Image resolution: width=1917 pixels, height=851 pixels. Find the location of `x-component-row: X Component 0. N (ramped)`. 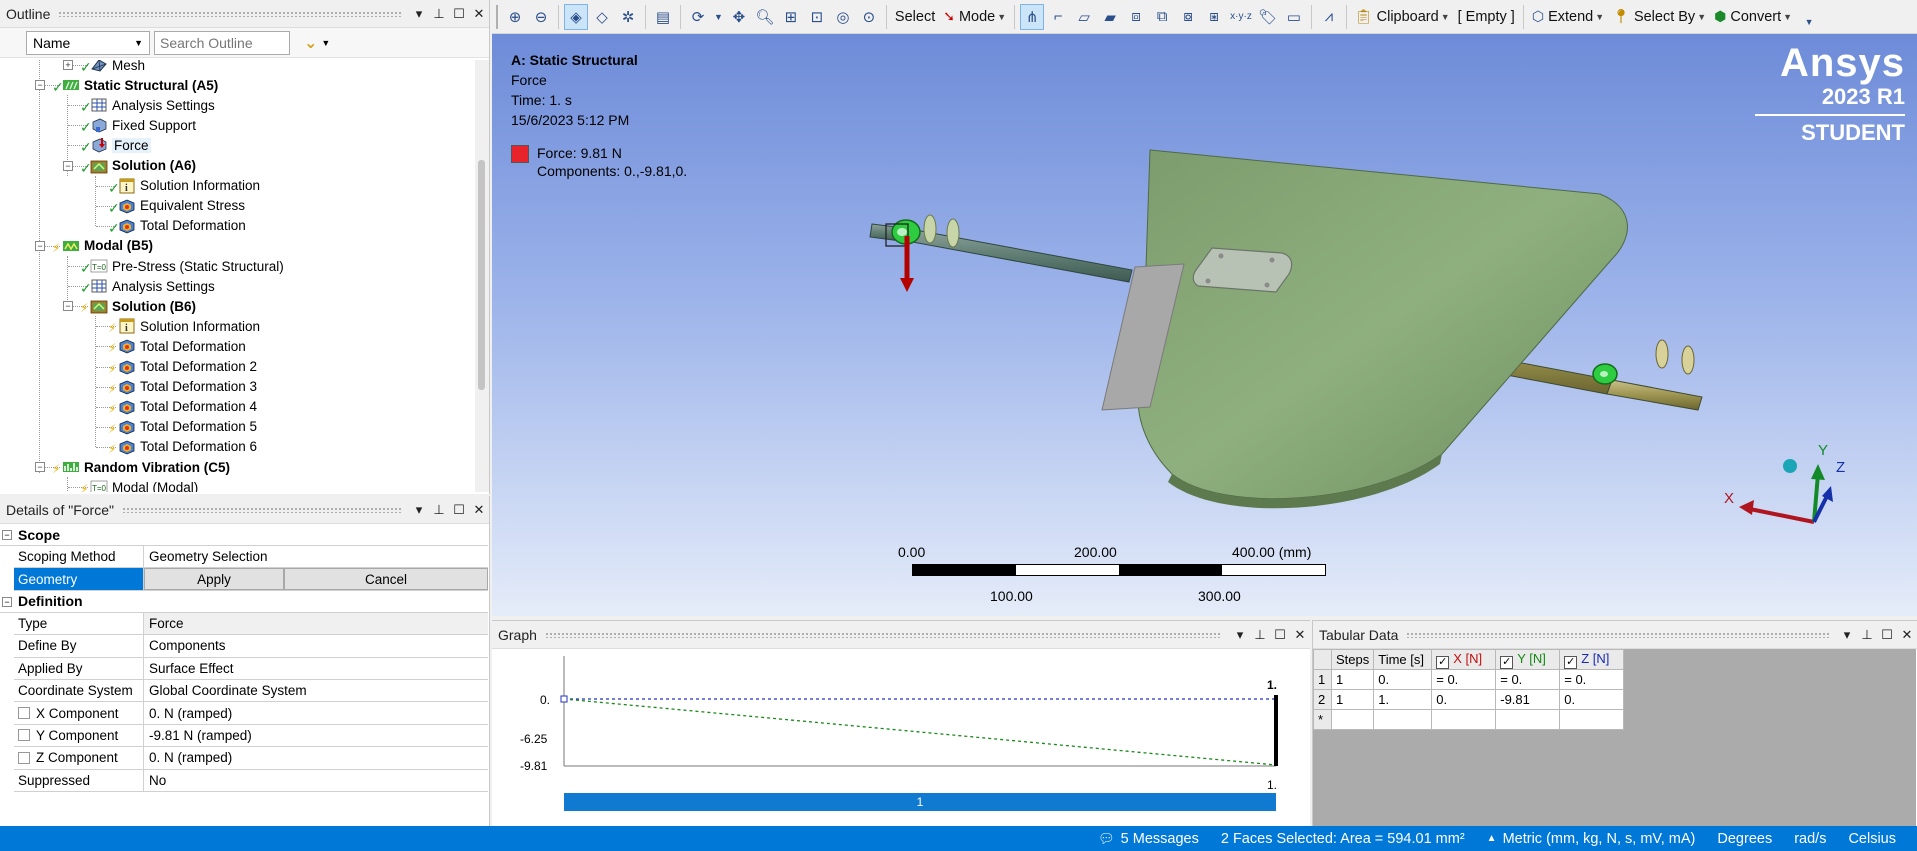

x-component-row: X Component 0. N (ramped) is located at coordinates (251, 713).